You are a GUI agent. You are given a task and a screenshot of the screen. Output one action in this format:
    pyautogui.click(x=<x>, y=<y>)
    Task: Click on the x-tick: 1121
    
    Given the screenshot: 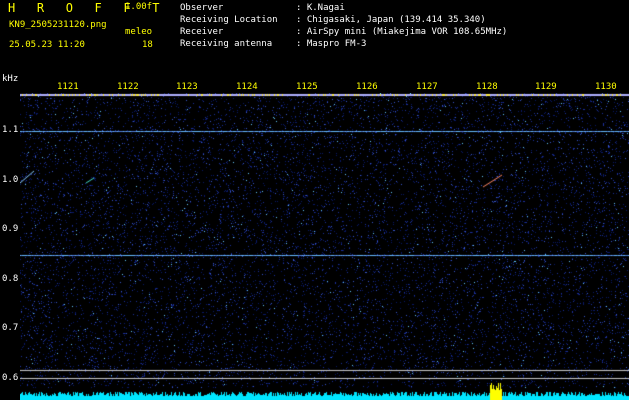 What is the action you would take?
    pyautogui.click(x=68, y=87)
    